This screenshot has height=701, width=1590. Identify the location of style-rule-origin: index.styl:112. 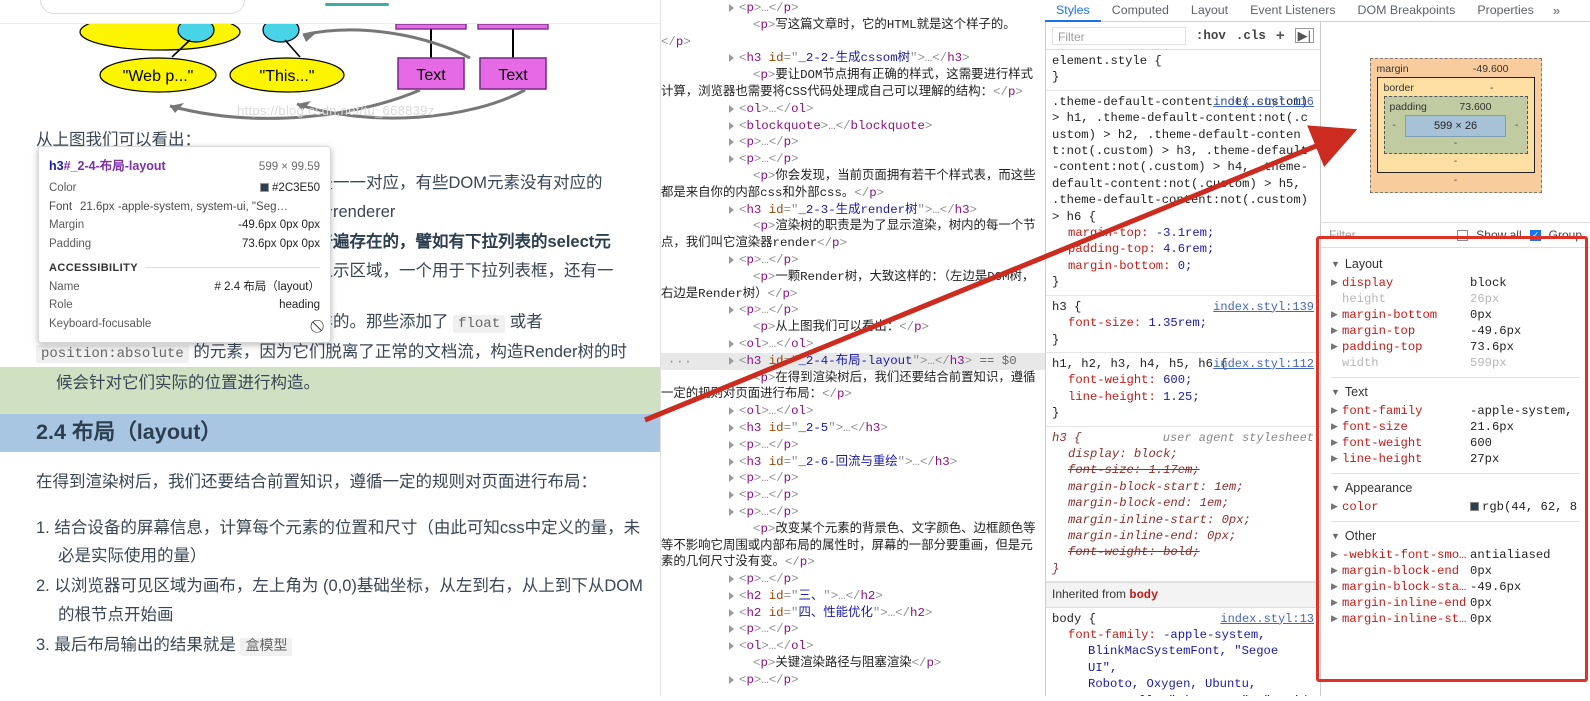
(1263, 364).